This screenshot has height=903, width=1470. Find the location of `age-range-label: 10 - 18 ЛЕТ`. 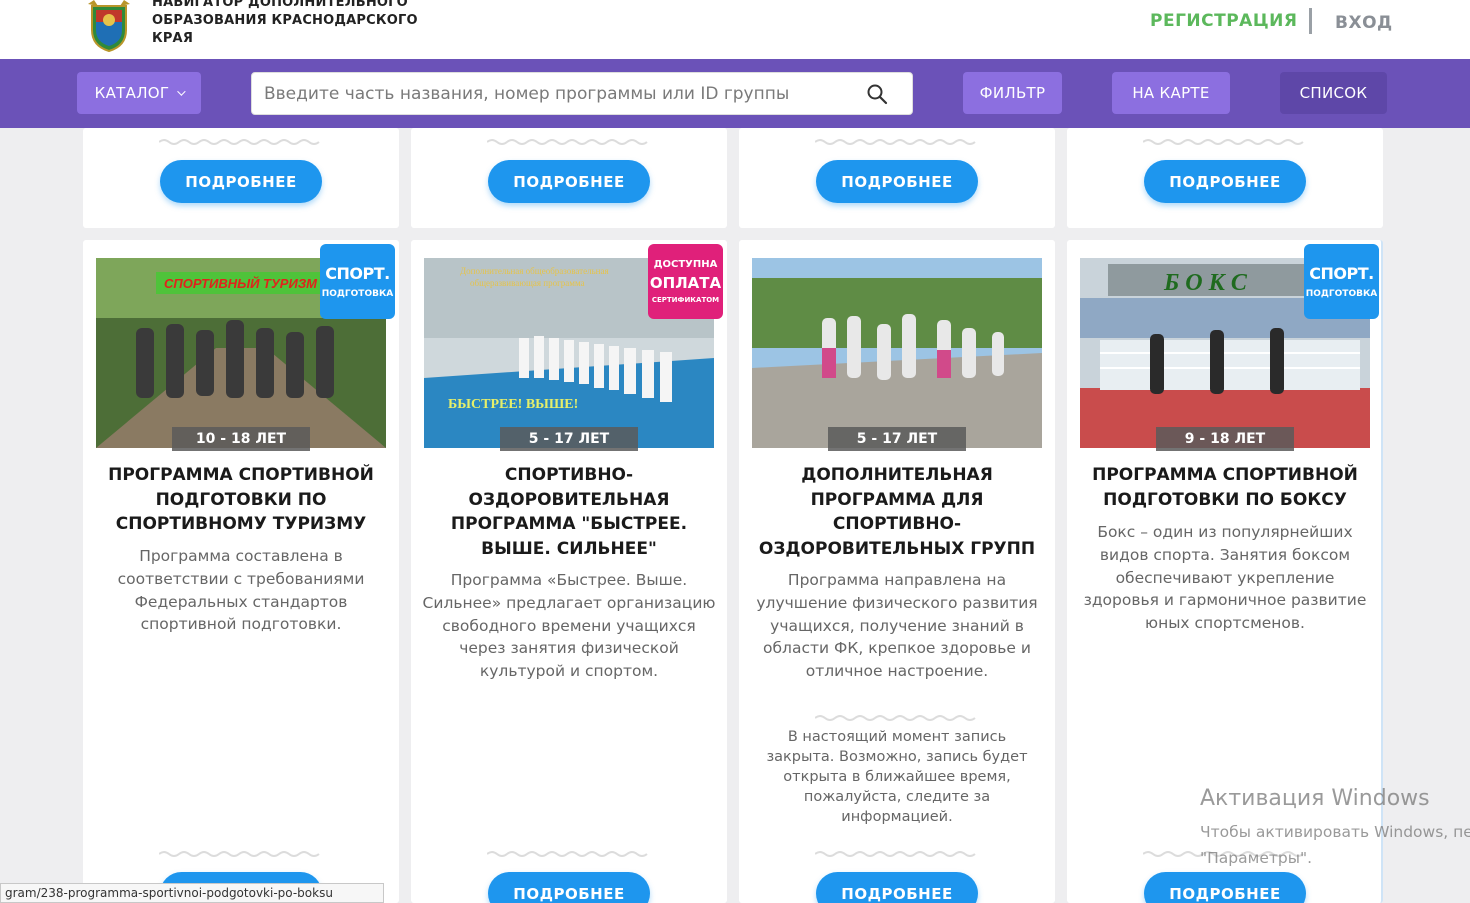

age-range-label: 10 - 18 ЛЕТ is located at coordinates (241, 439).